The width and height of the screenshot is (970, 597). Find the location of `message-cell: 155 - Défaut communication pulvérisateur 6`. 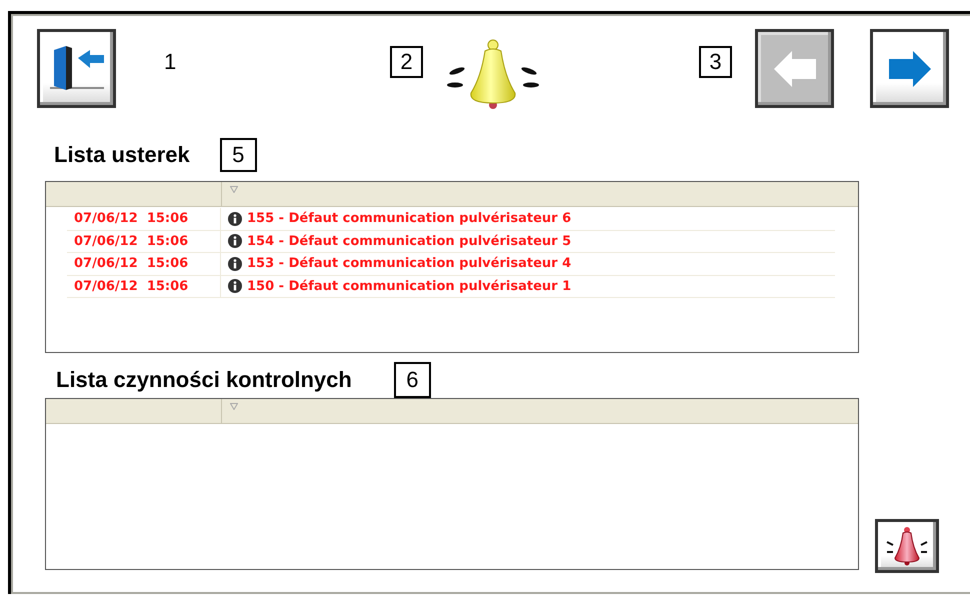

message-cell: 155 - Défaut communication pulvérisateur 6 is located at coordinates (409, 218).